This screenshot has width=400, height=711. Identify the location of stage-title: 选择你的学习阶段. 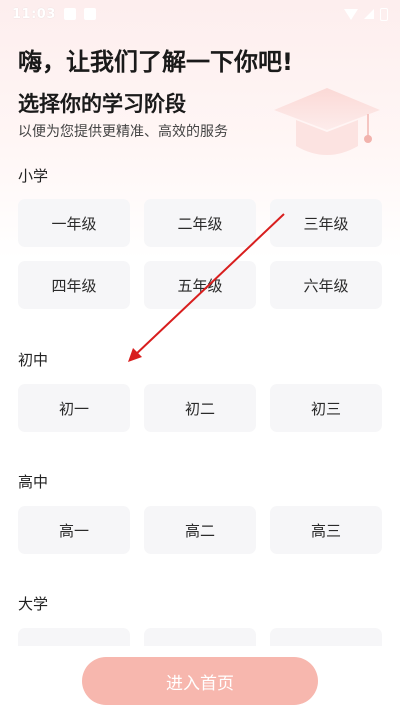
(102, 104).